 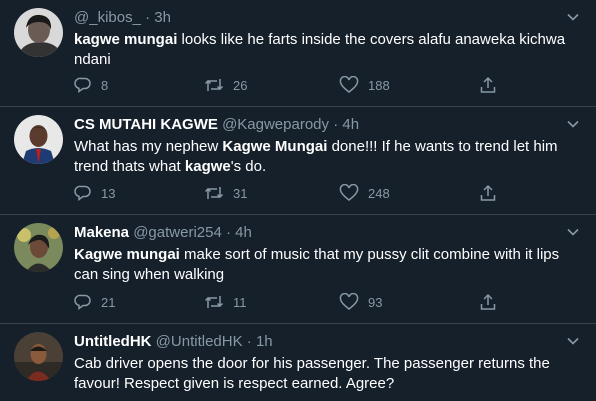 I want to click on reply-button: 21, so click(x=139, y=302).